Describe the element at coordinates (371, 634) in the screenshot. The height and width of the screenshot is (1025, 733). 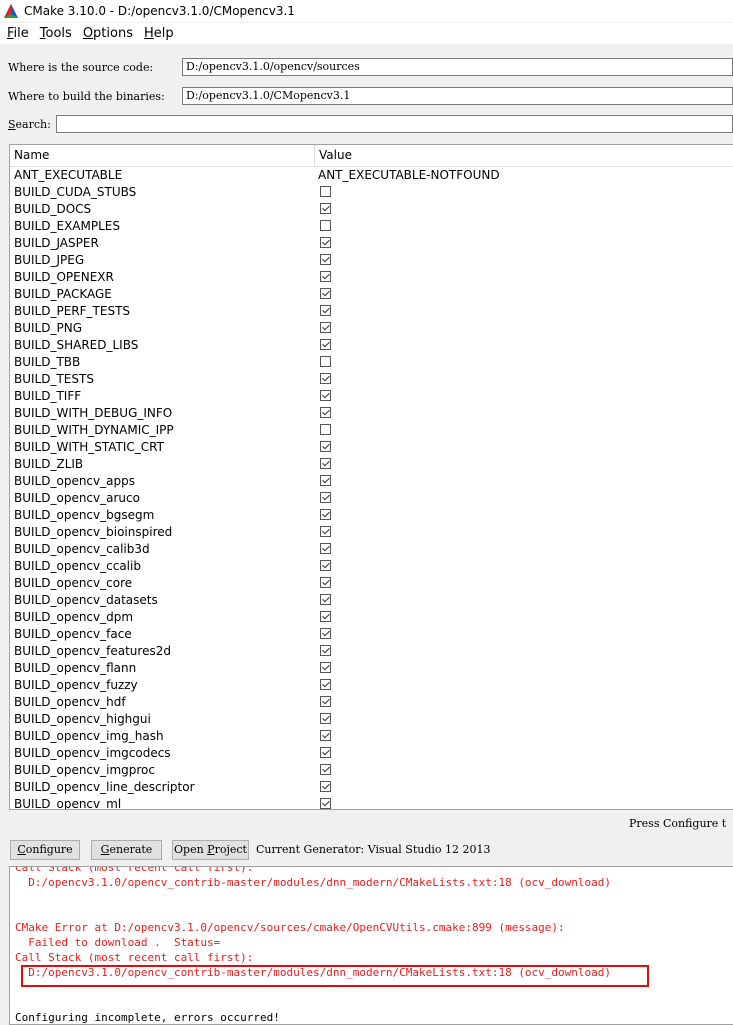
I see `table-row: BUILD_opencv_face` at that location.